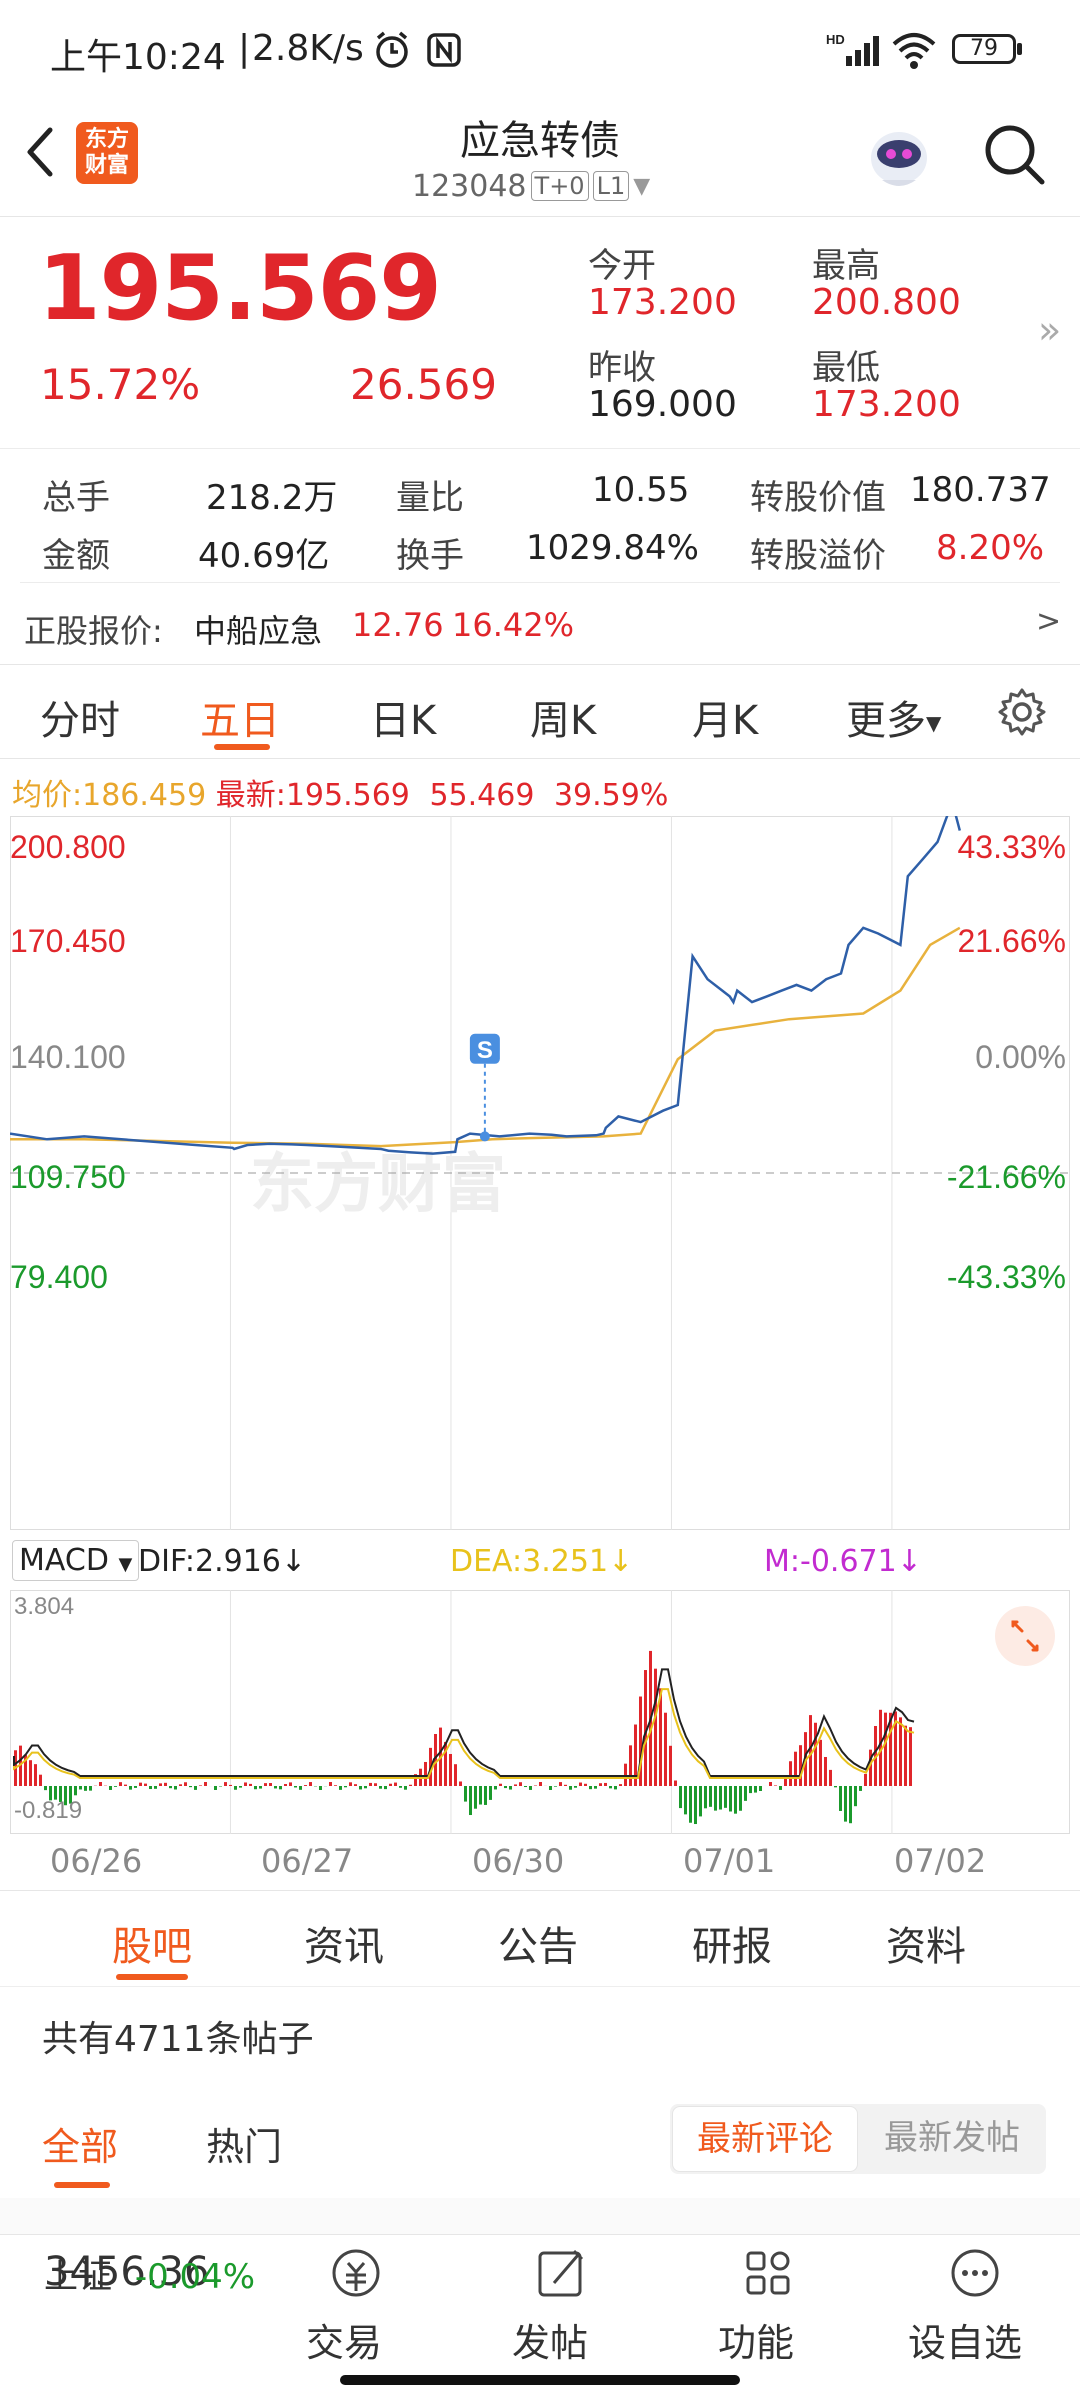 The height and width of the screenshot is (2401, 1080). I want to click on tab-five-day: 五日, so click(240, 717).